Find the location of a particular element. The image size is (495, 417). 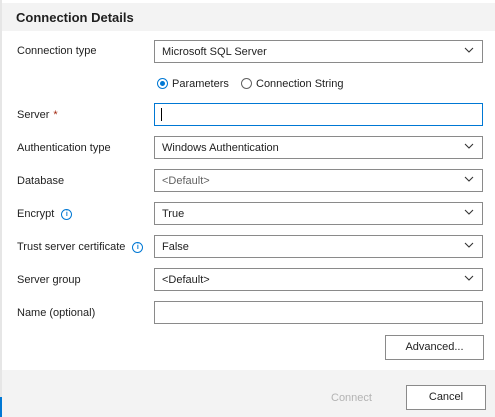

required-marker: * is located at coordinates (55, 115).